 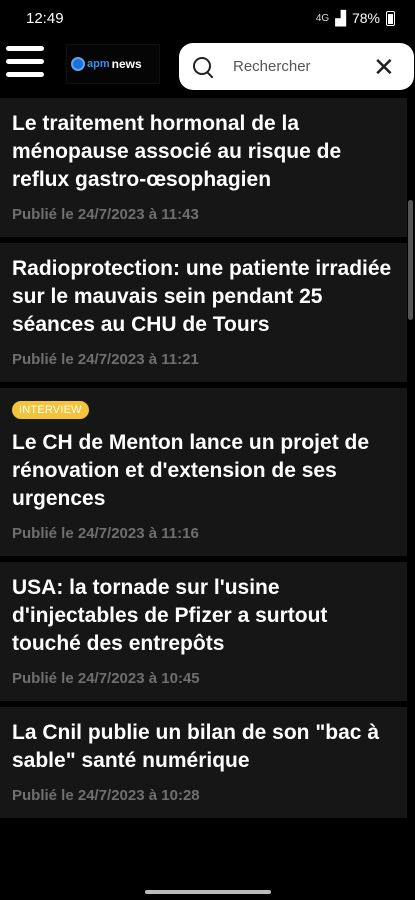 What do you see at coordinates (105, 359) in the screenshot?
I see `article-date: Publié le 24/7/2023 à 11:21` at bounding box center [105, 359].